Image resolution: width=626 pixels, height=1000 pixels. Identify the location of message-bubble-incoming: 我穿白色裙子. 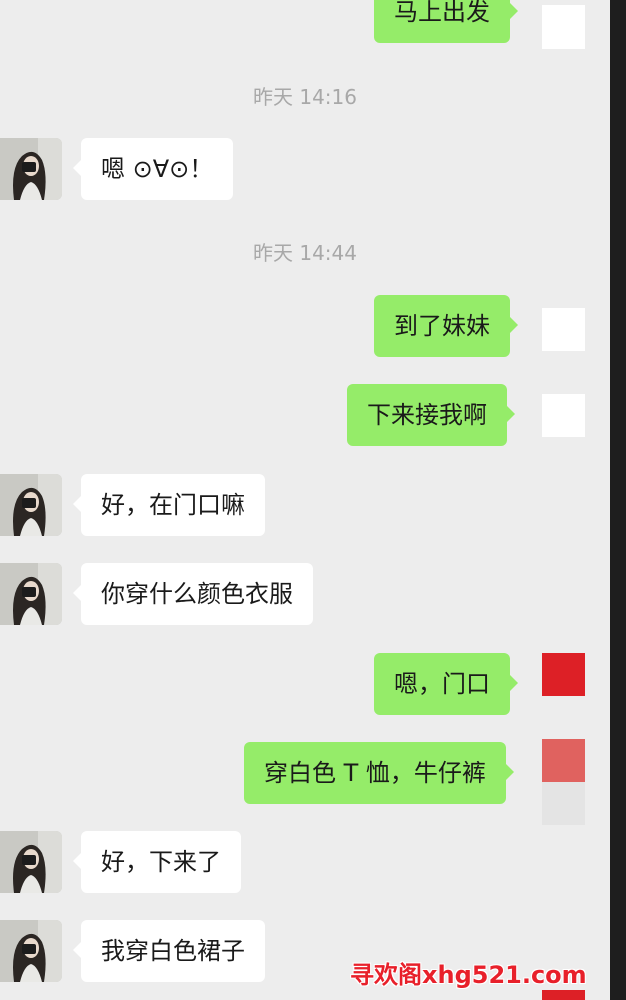
(169, 951).